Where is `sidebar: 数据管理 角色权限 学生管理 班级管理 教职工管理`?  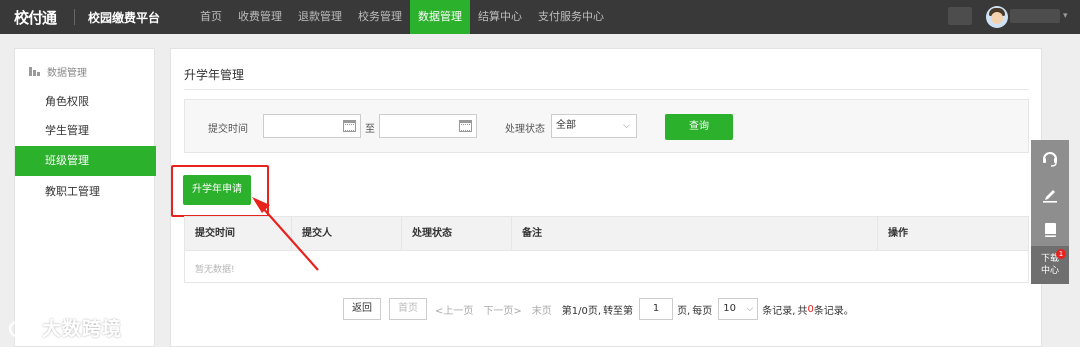
sidebar: 数据管理 角色权限 学生管理 班级管理 教职工管理 is located at coordinates (85, 197).